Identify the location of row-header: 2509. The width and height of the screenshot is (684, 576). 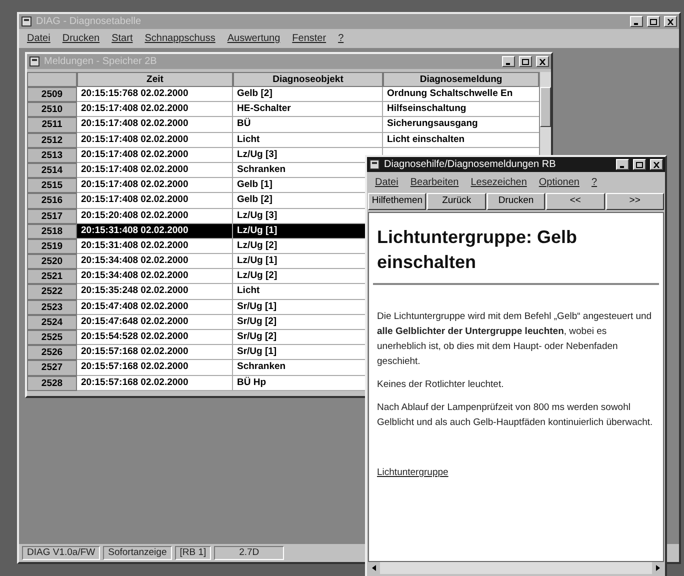
(52, 94).